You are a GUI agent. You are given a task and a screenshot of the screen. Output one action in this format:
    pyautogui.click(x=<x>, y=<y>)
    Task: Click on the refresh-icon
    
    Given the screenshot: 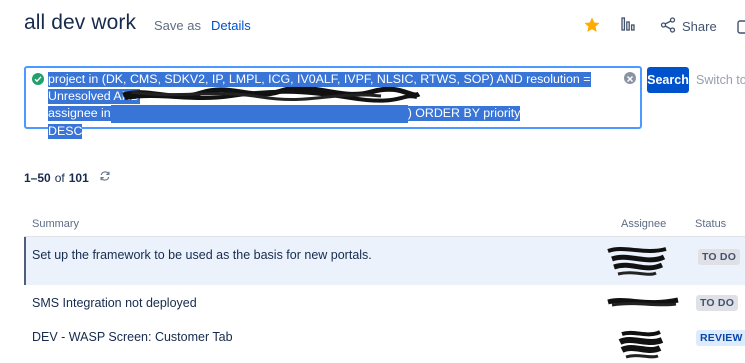 What is the action you would take?
    pyautogui.click(x=105, y=177)
    